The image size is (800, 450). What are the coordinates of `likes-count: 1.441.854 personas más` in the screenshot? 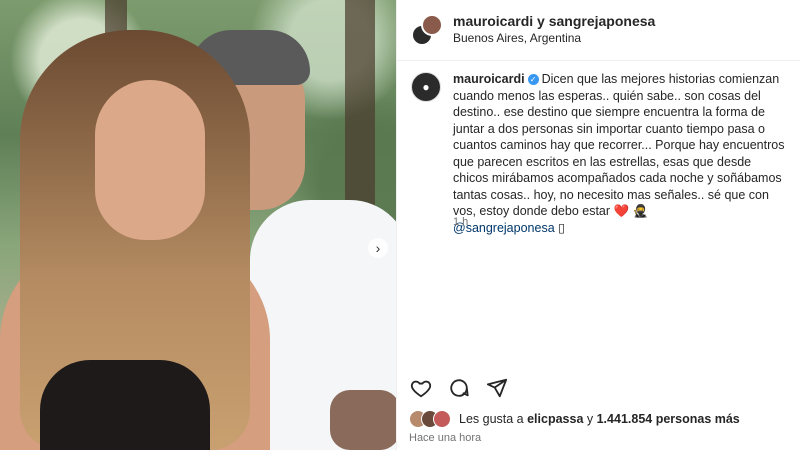 It's located at (668, 419).